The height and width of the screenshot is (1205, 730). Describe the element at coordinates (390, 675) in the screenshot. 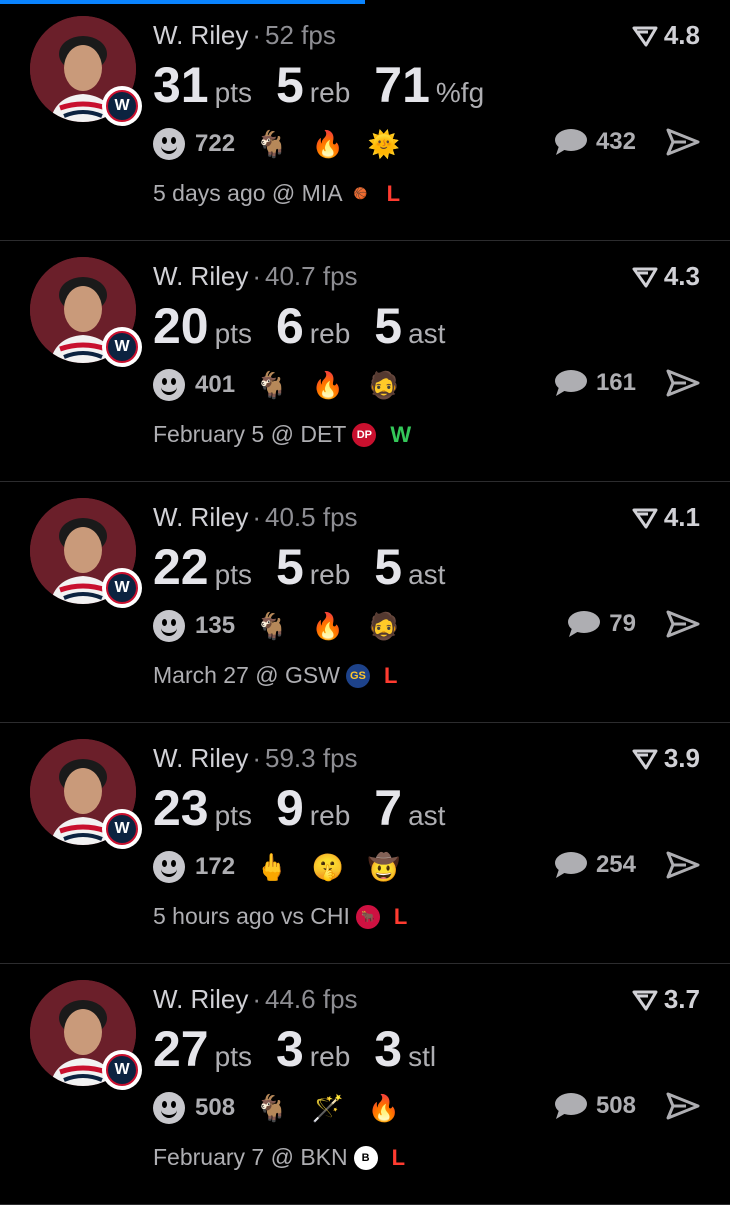

I see `game-result: L` at that location.